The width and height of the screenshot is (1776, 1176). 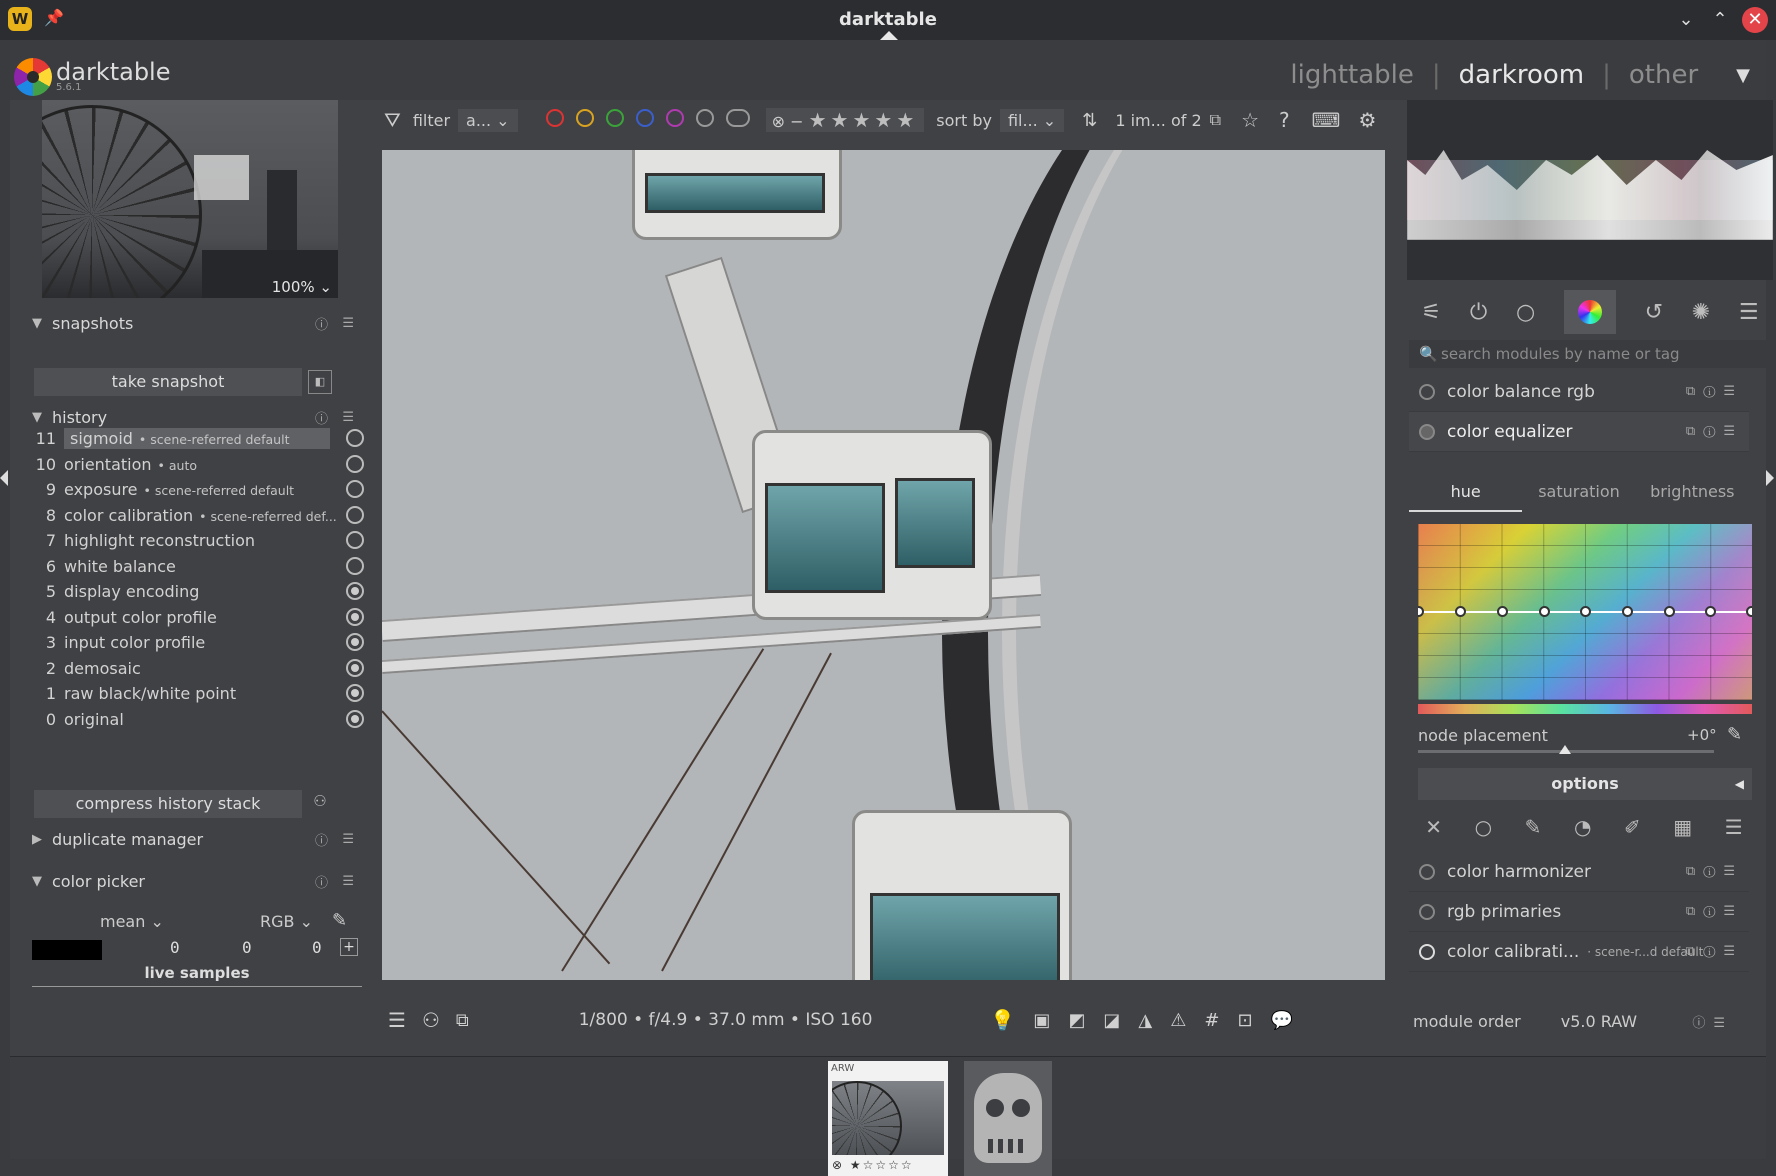 I want to click on module-rgb-primaries: rgb primaries ⧉ⓘ☰, so click(x=1579, y=912).